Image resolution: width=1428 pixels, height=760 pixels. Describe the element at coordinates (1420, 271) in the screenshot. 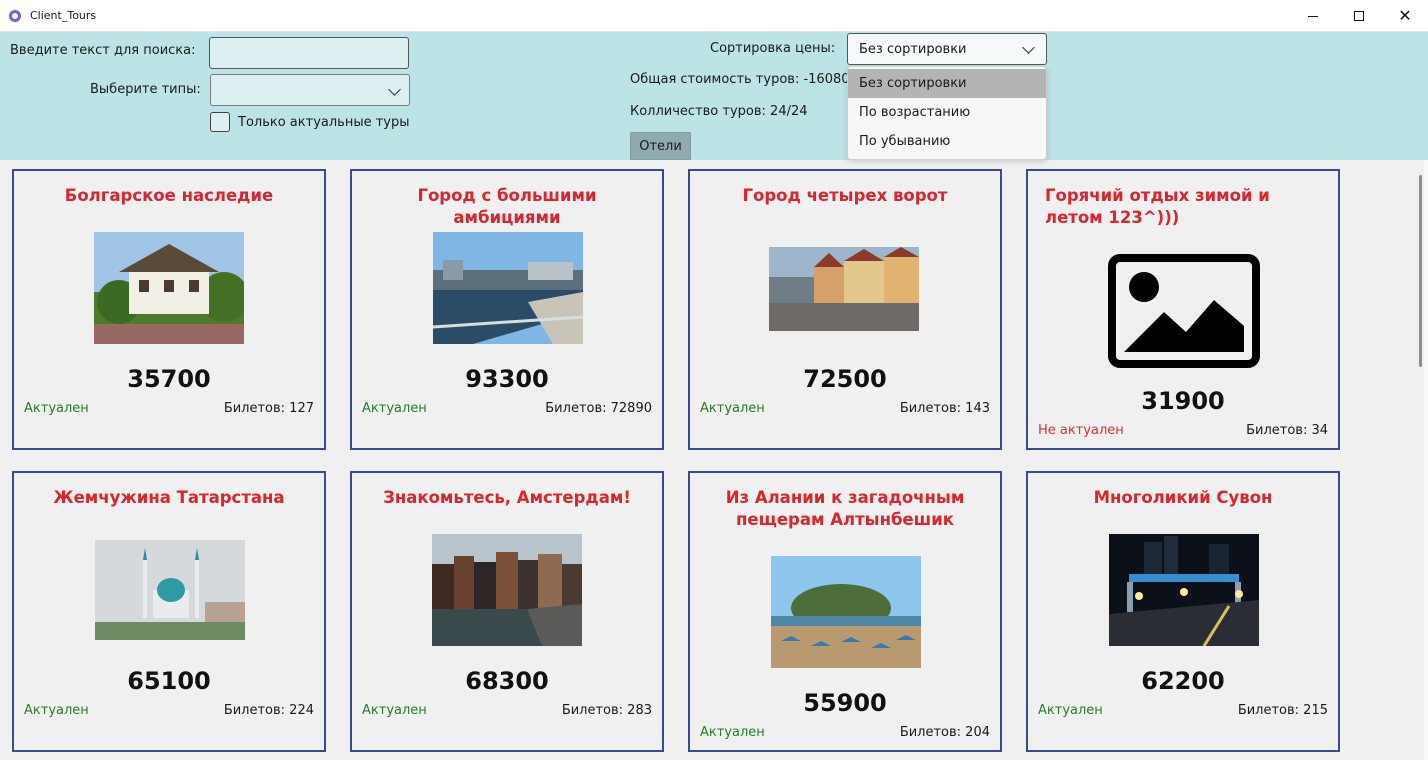

I see `vertical-scrollbar` at that location.